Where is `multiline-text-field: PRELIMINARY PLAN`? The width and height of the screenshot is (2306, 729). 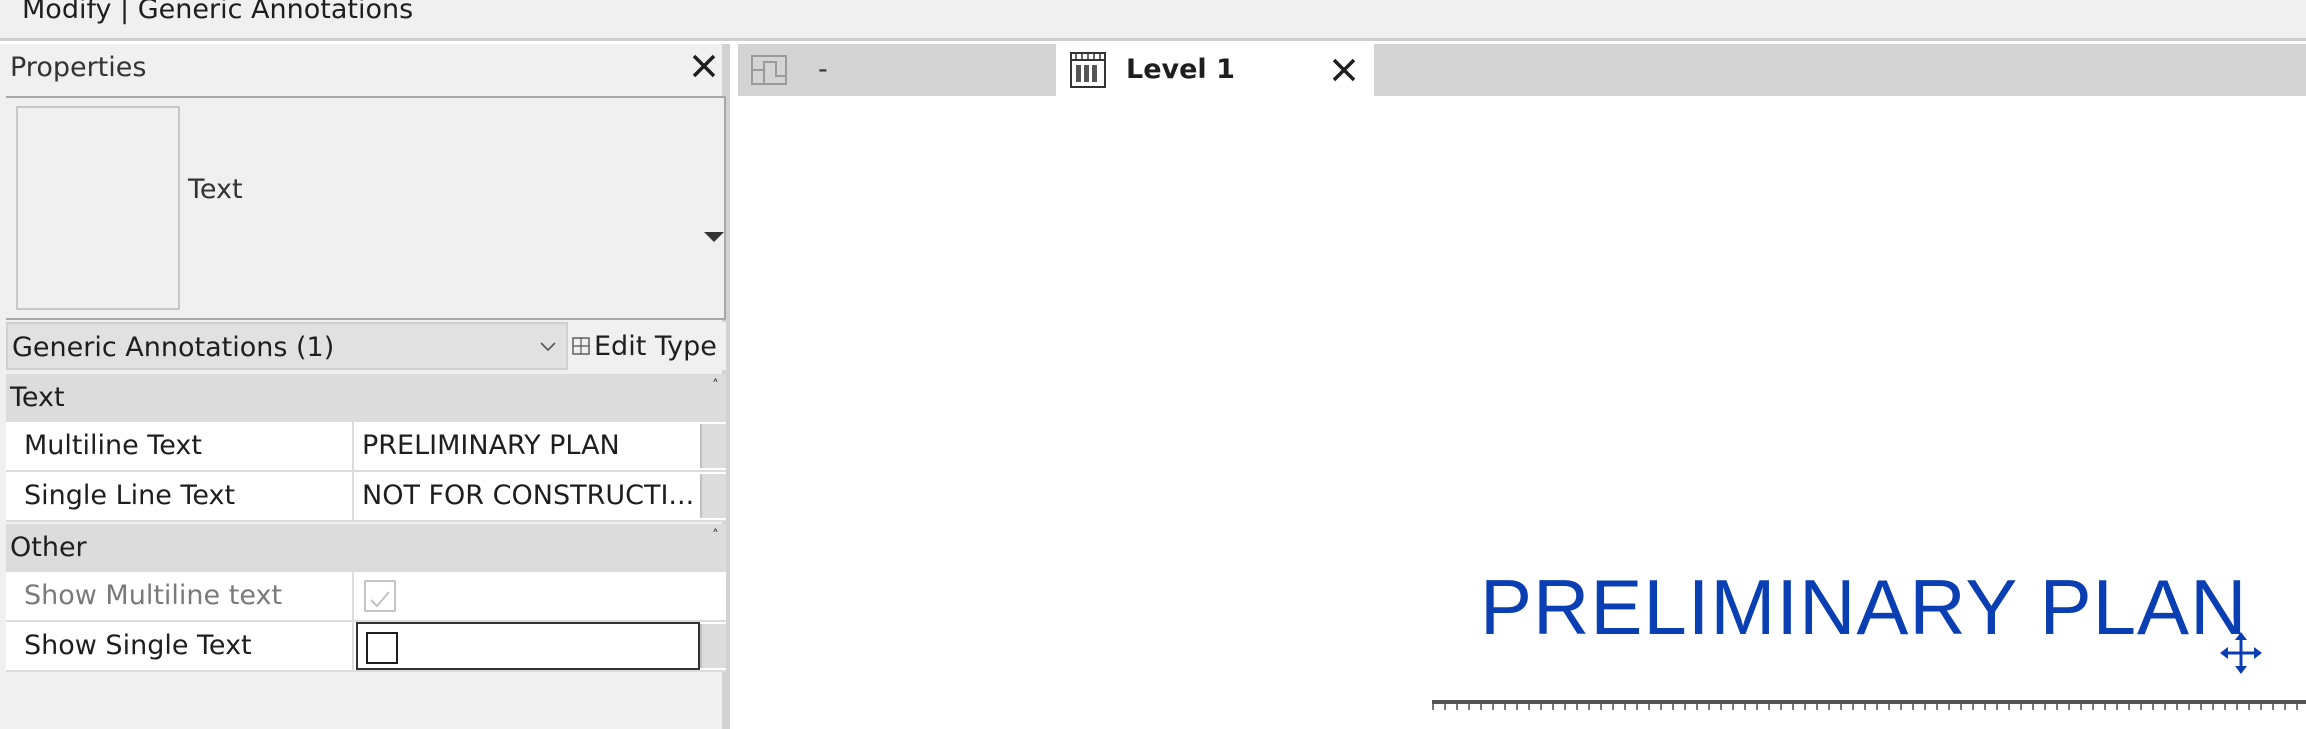 multiline-text-field: PRELIMINARY PLAN is located at coordinates (528, 446).